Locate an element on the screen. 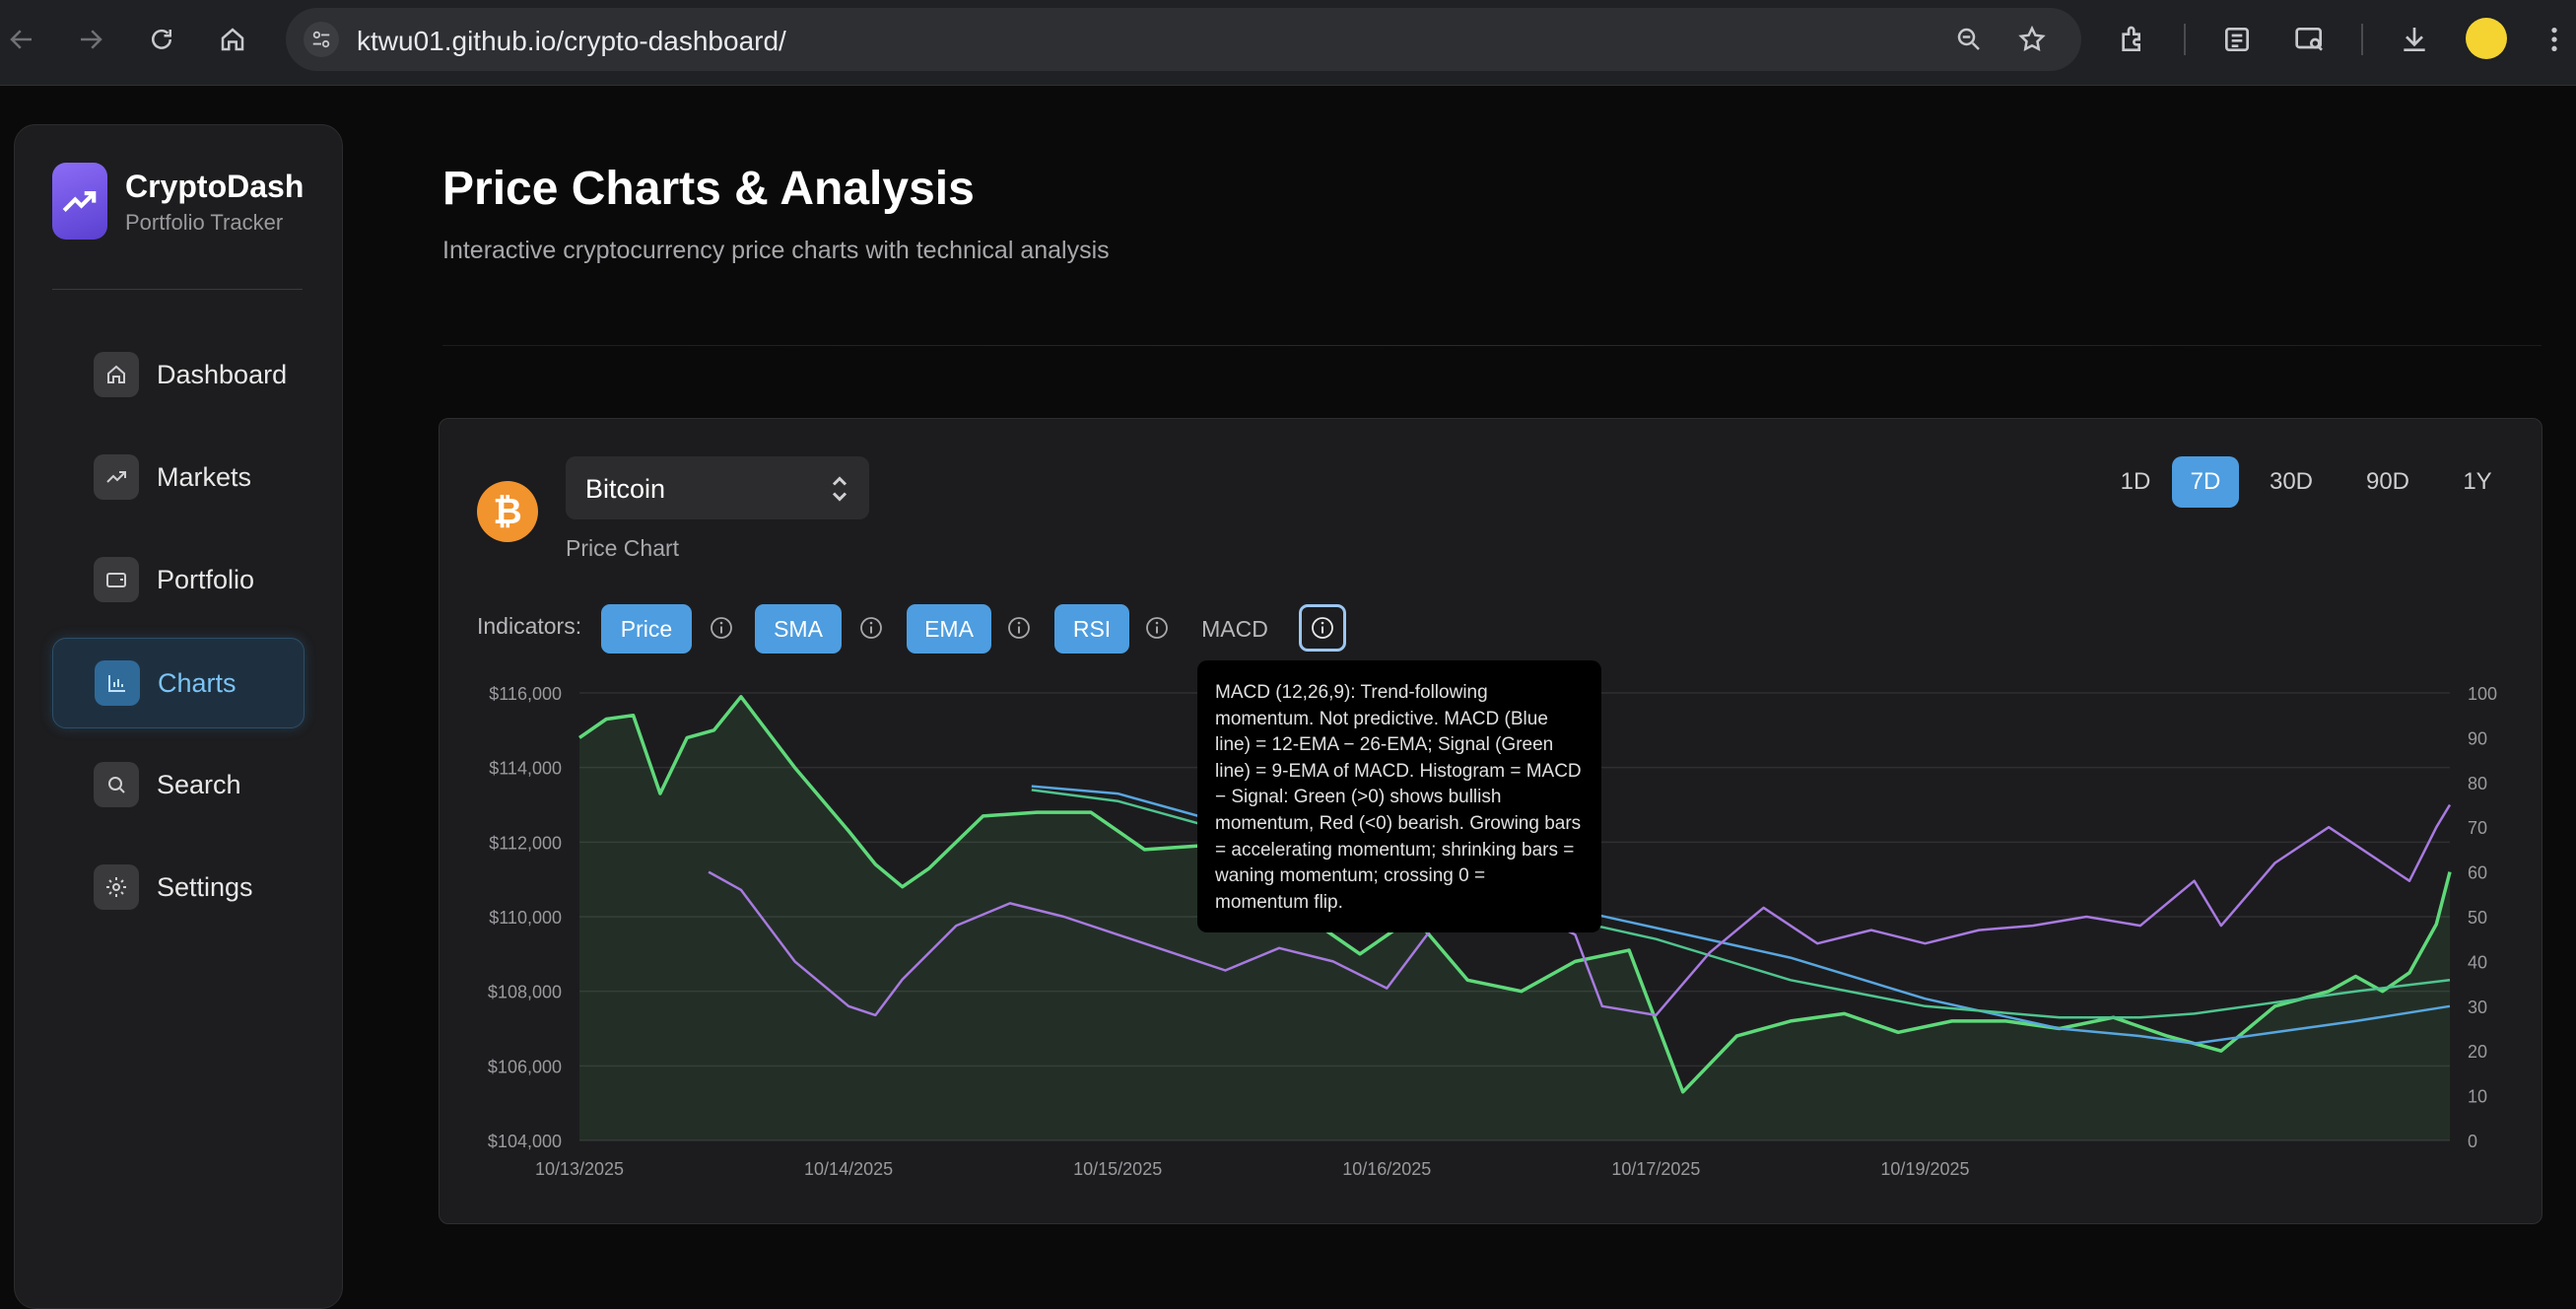  zoom-icon is located at coordinates (1969, 40).